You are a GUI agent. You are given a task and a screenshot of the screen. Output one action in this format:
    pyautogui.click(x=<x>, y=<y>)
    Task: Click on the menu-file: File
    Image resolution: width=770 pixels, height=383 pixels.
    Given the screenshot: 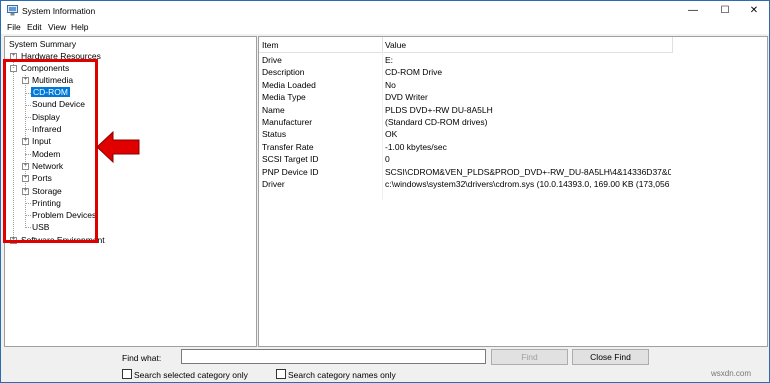 What is the action you would take?
    pyautogui.click(x=14, y=27)
    